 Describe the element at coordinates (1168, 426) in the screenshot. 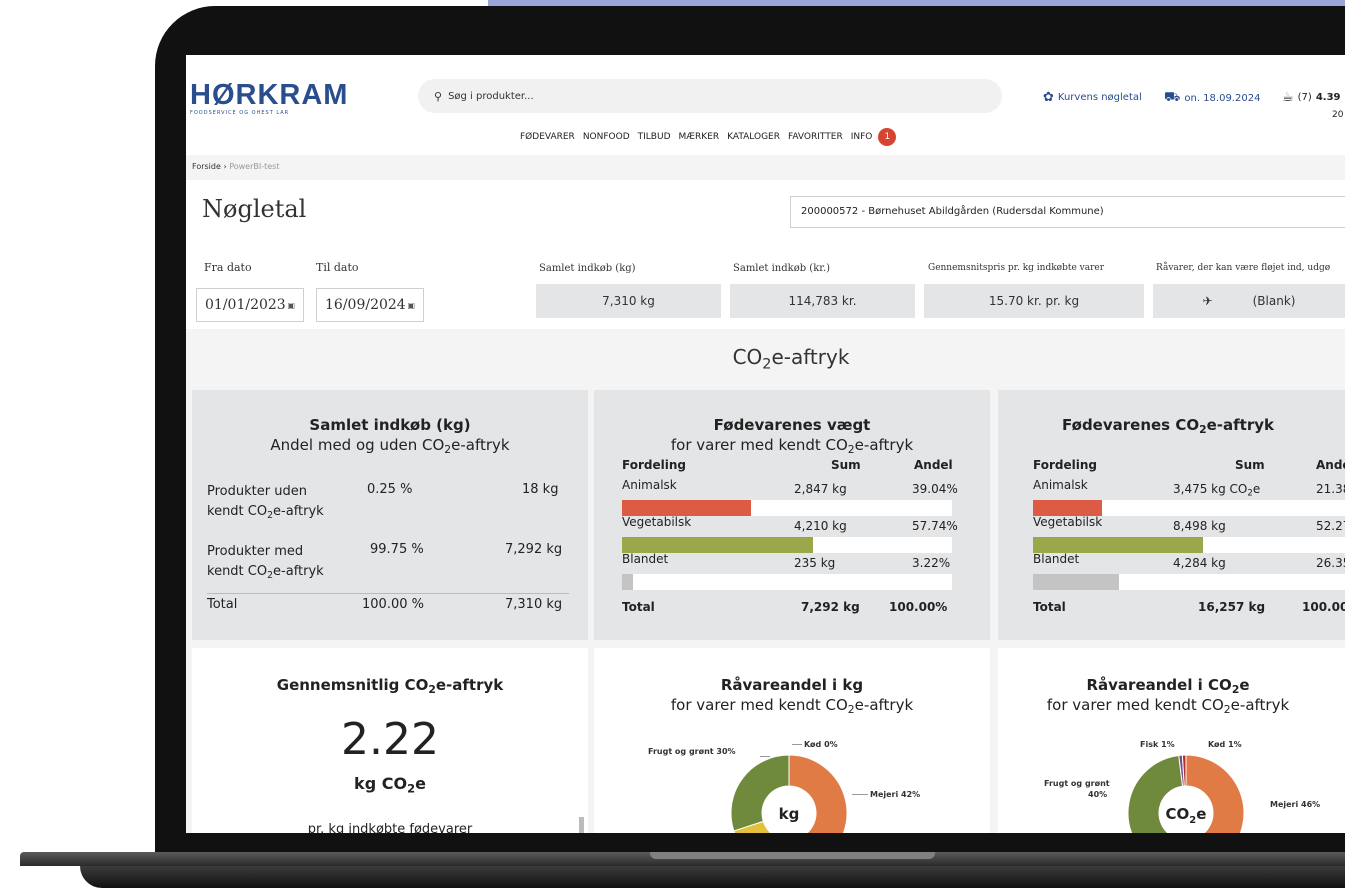

I see `panel-title: Fødevarenes CO2e-aftryk` at that location.